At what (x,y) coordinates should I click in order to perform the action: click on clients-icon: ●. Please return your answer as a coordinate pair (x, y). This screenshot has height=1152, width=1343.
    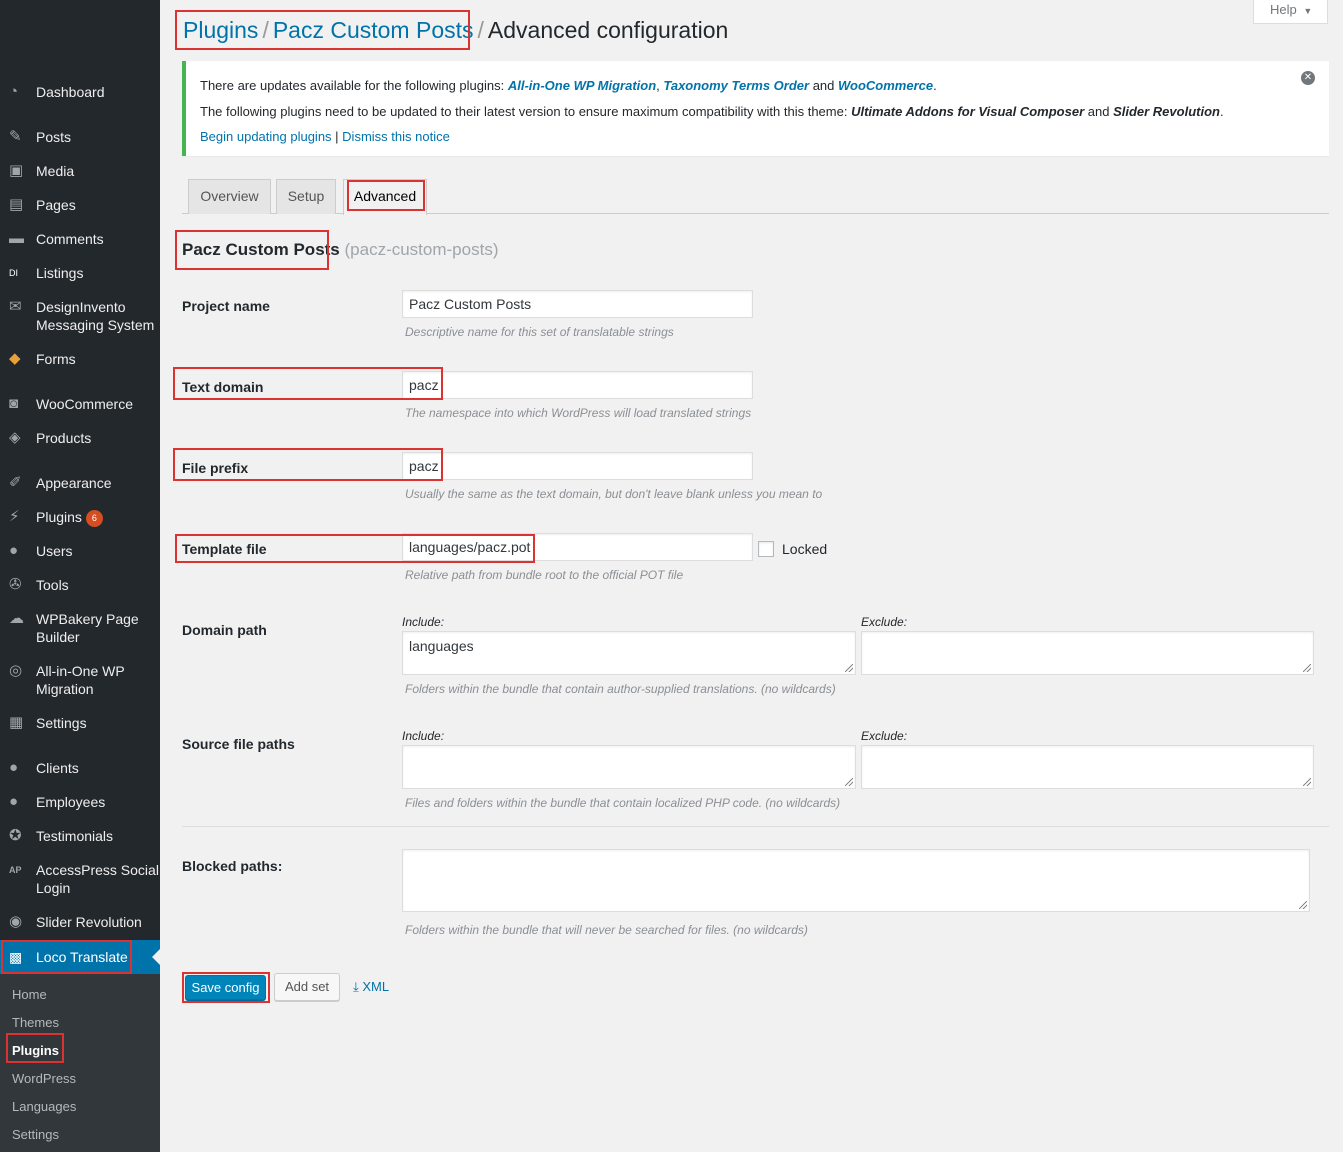
    Looking at the image, I should click on (14, 767).